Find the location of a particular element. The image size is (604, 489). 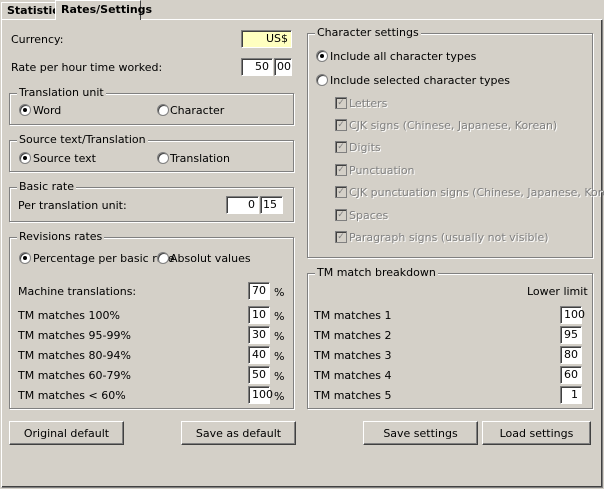

revision-row-value: 100 is located at coordinates (260, 395).